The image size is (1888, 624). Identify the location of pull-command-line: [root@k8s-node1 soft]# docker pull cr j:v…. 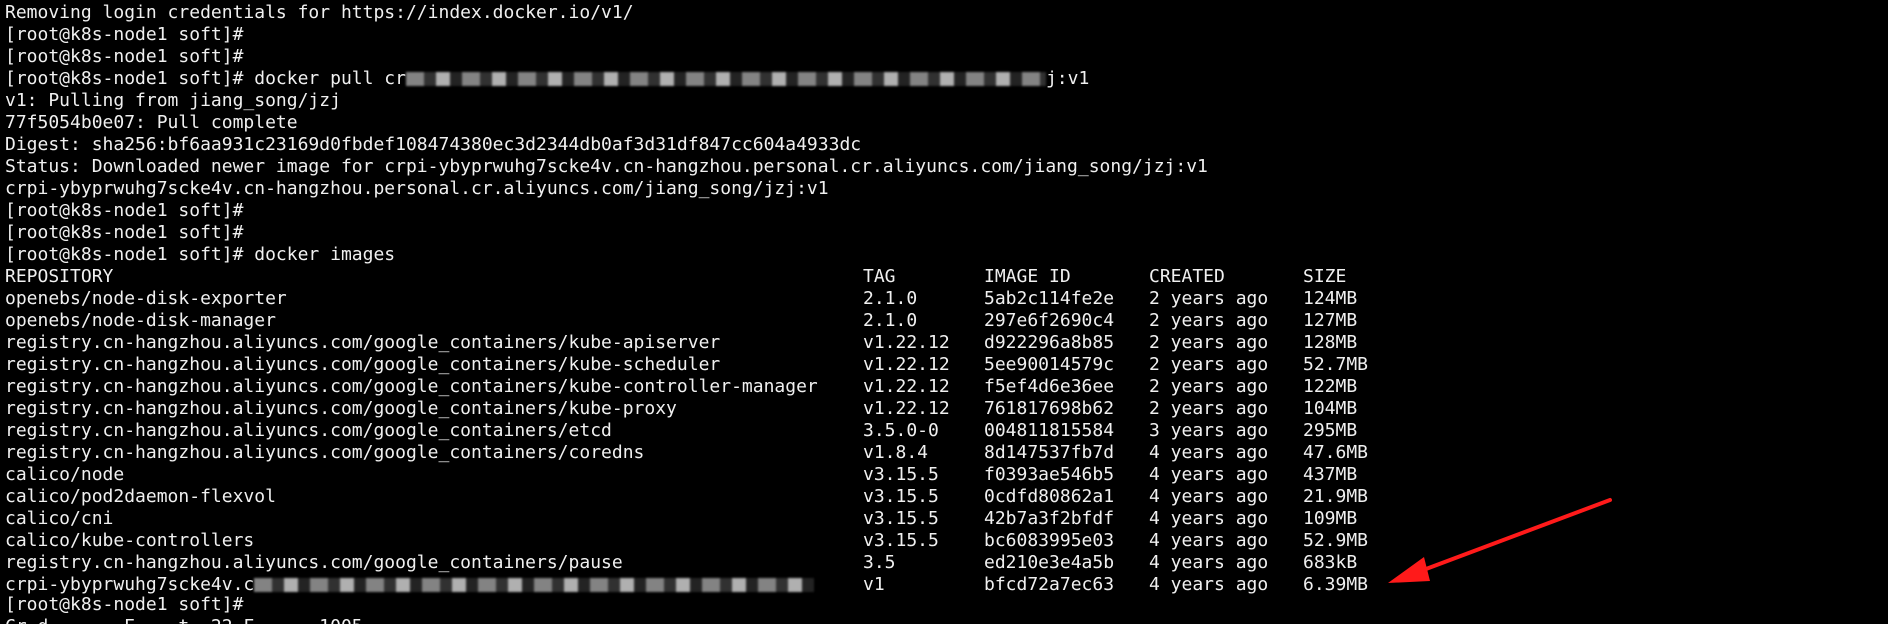
(606, 79).